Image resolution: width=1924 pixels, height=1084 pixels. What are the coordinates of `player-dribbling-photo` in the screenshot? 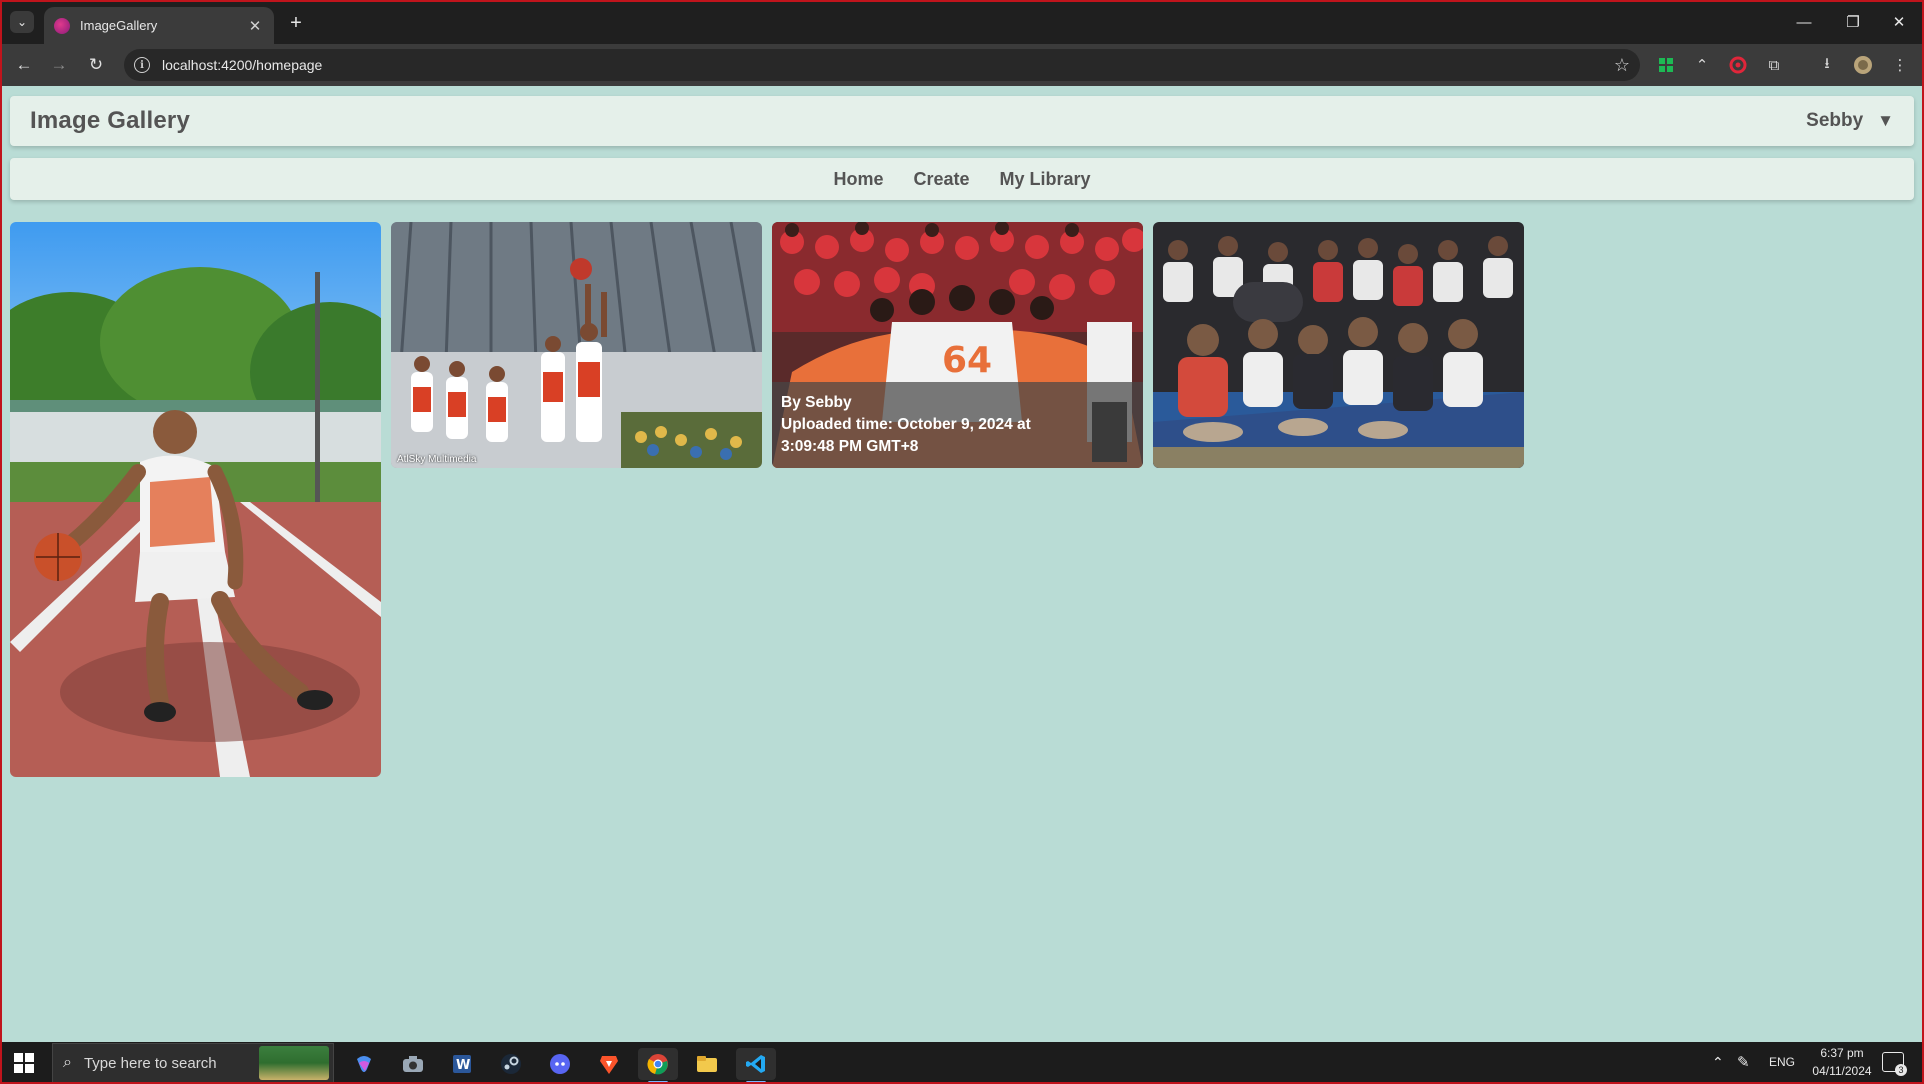 It's located at (195, 499).